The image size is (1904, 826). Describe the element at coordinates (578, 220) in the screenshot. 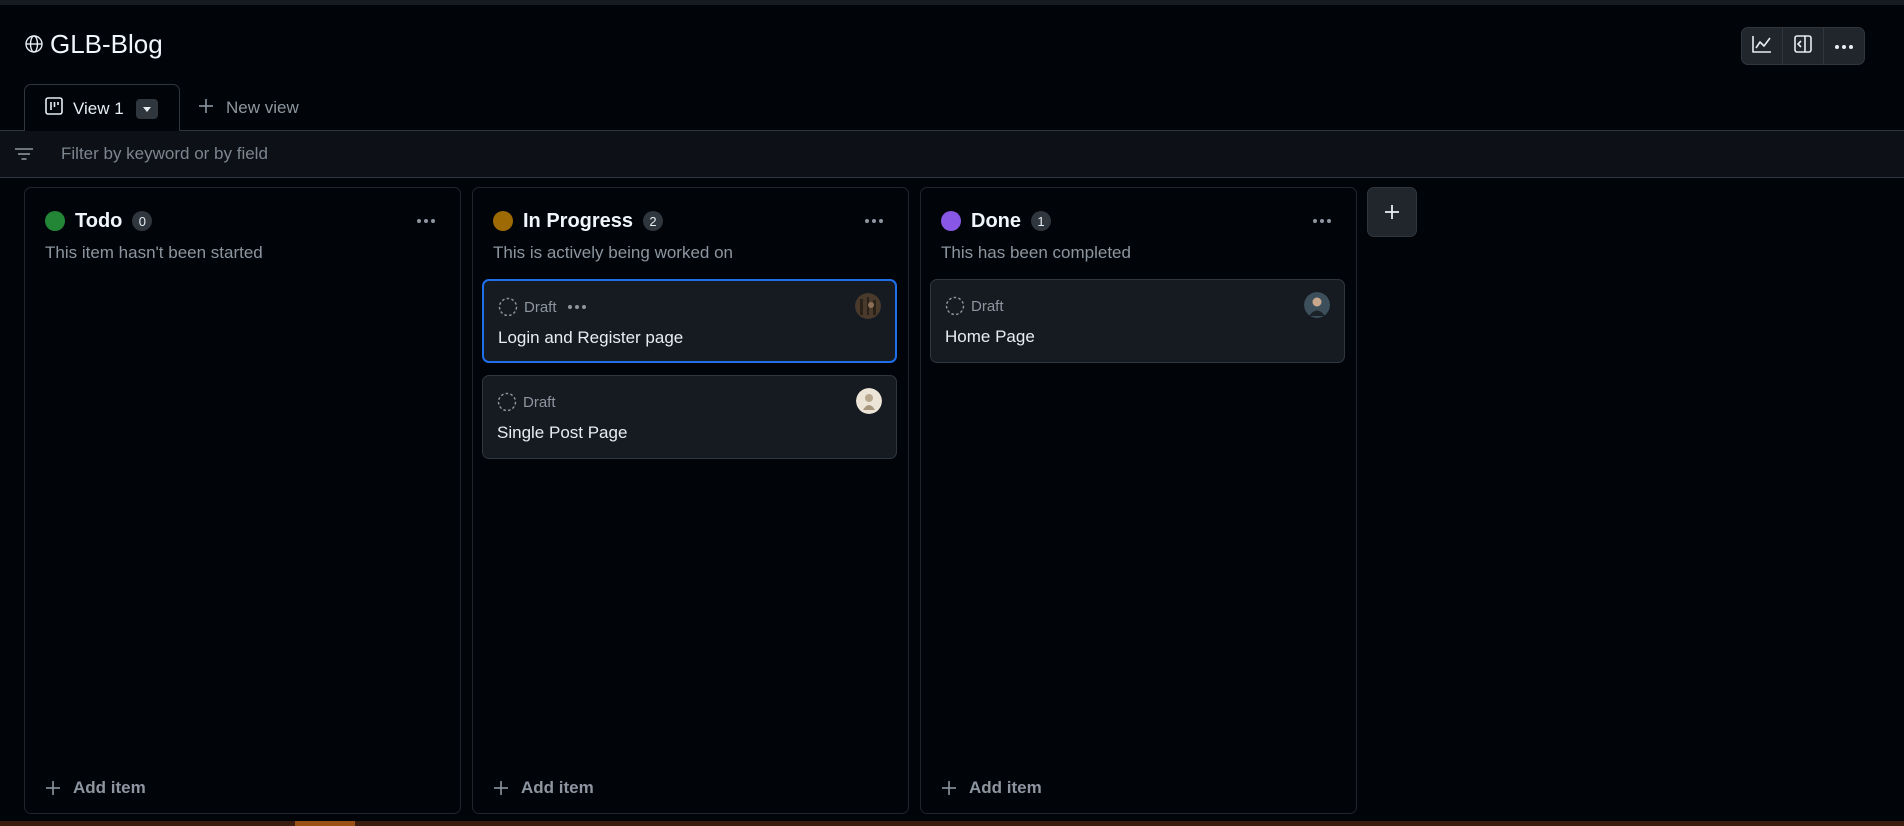

I see `column-name: In Progress` at that location.